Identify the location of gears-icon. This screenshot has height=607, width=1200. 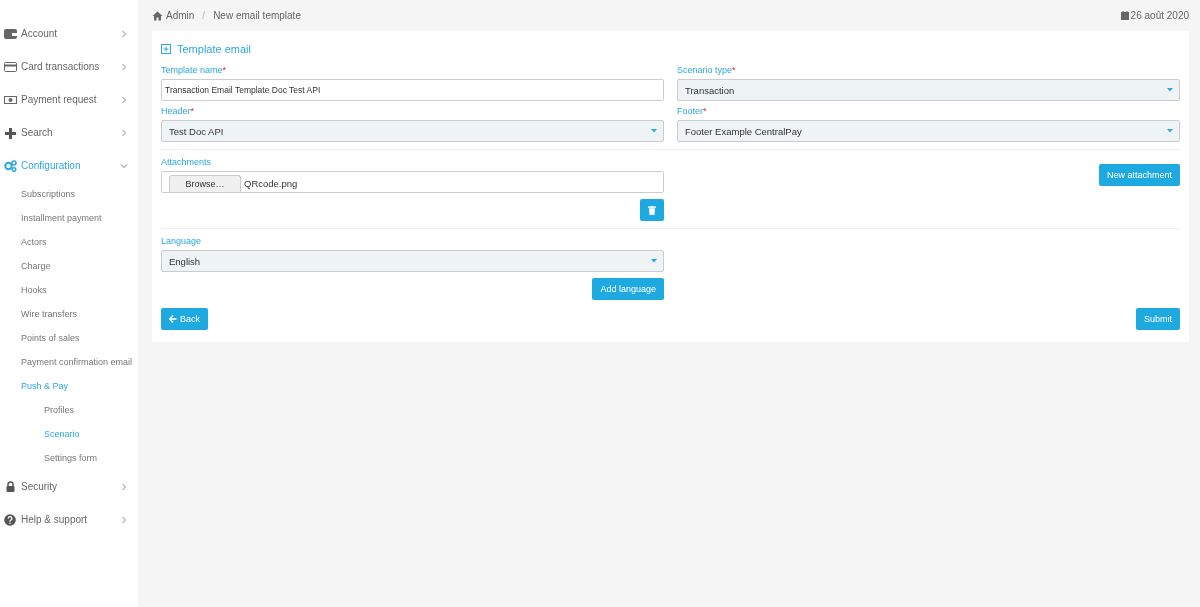
(10, 165).